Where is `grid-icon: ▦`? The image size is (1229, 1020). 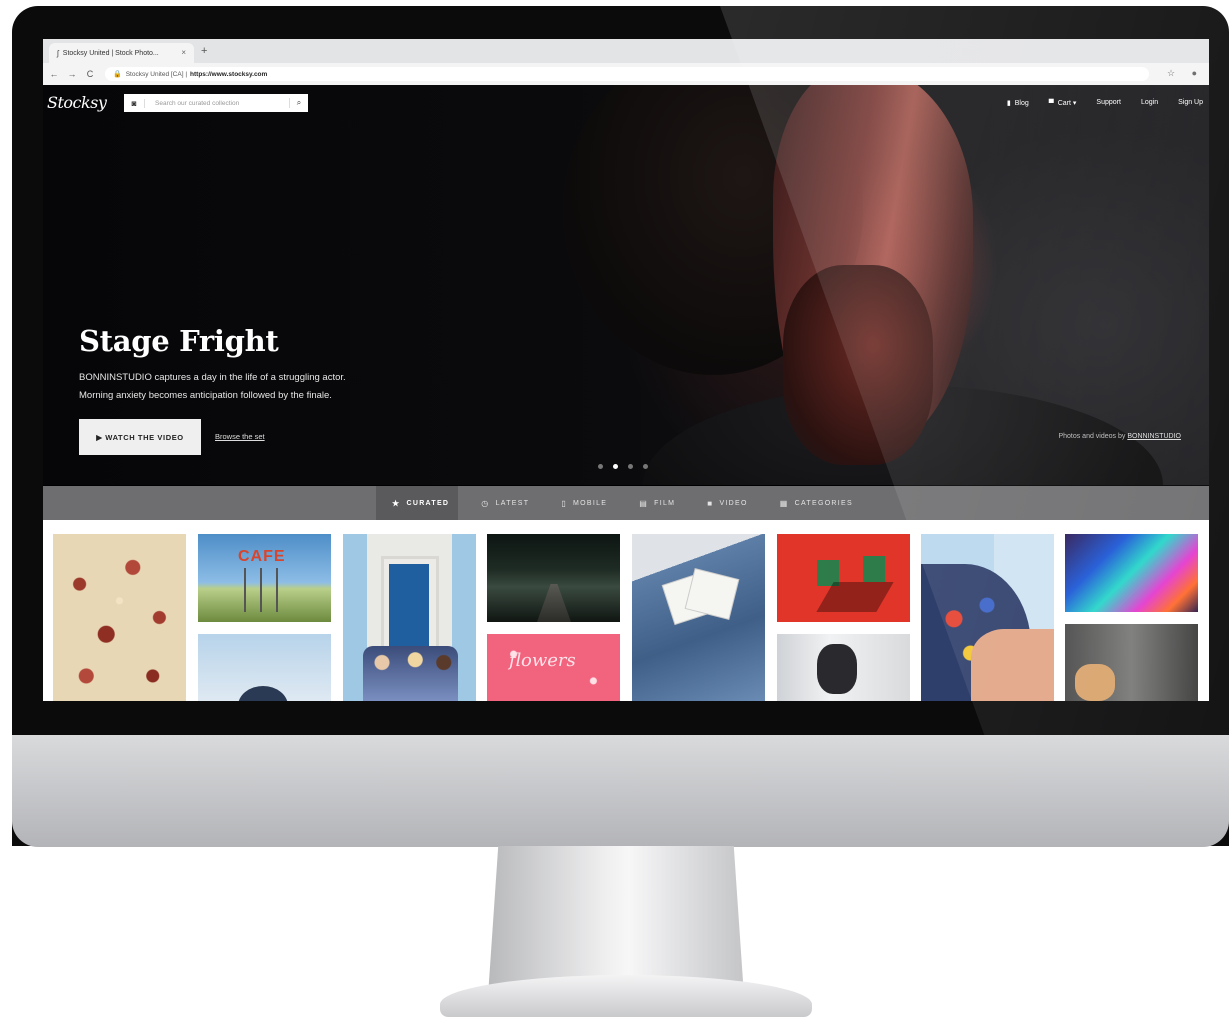 grid-icon: ▦ is located at coordinates (784, 503).